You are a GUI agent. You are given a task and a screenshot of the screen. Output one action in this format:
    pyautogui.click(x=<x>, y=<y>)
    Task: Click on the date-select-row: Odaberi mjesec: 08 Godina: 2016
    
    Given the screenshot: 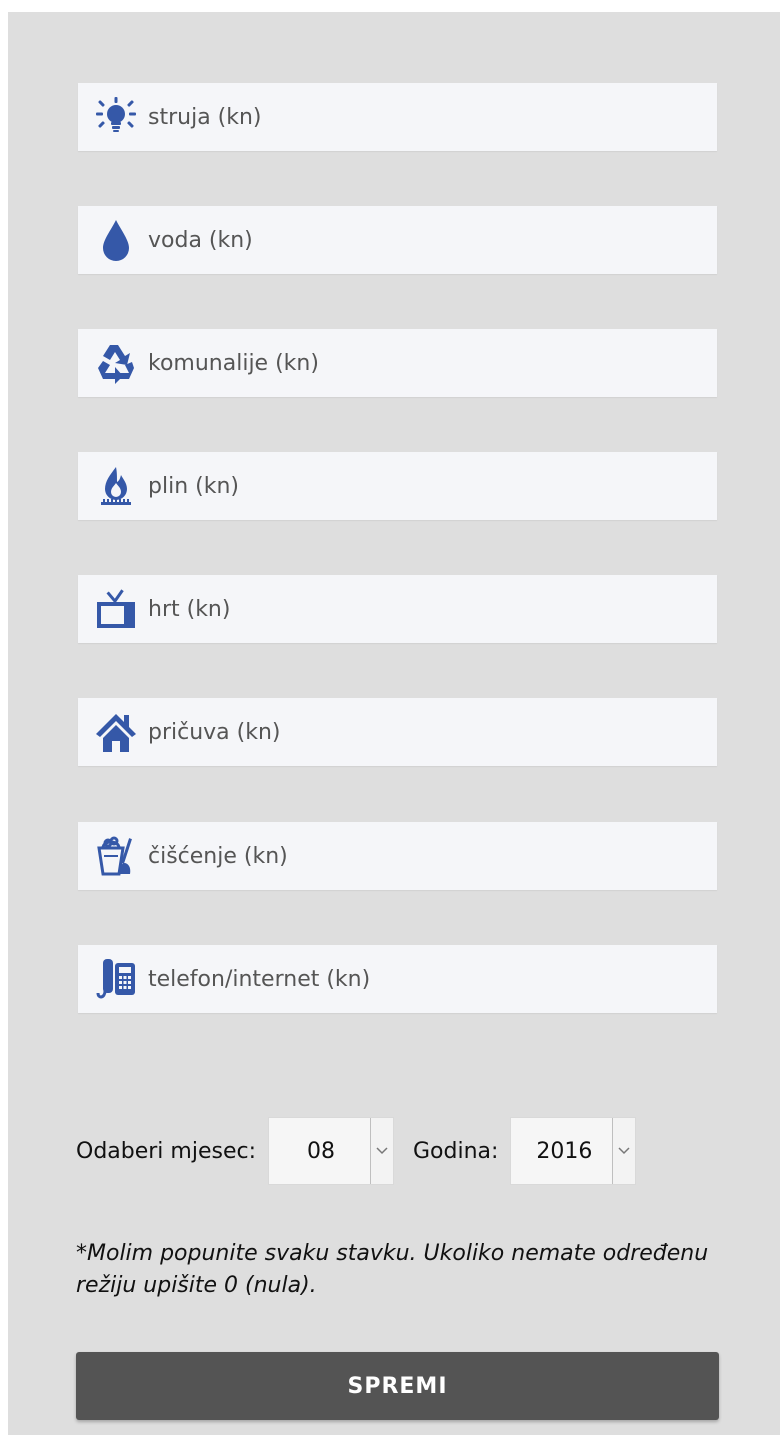 What is the action you would take?
    pyautogui.click(x=356, y=1151)
    